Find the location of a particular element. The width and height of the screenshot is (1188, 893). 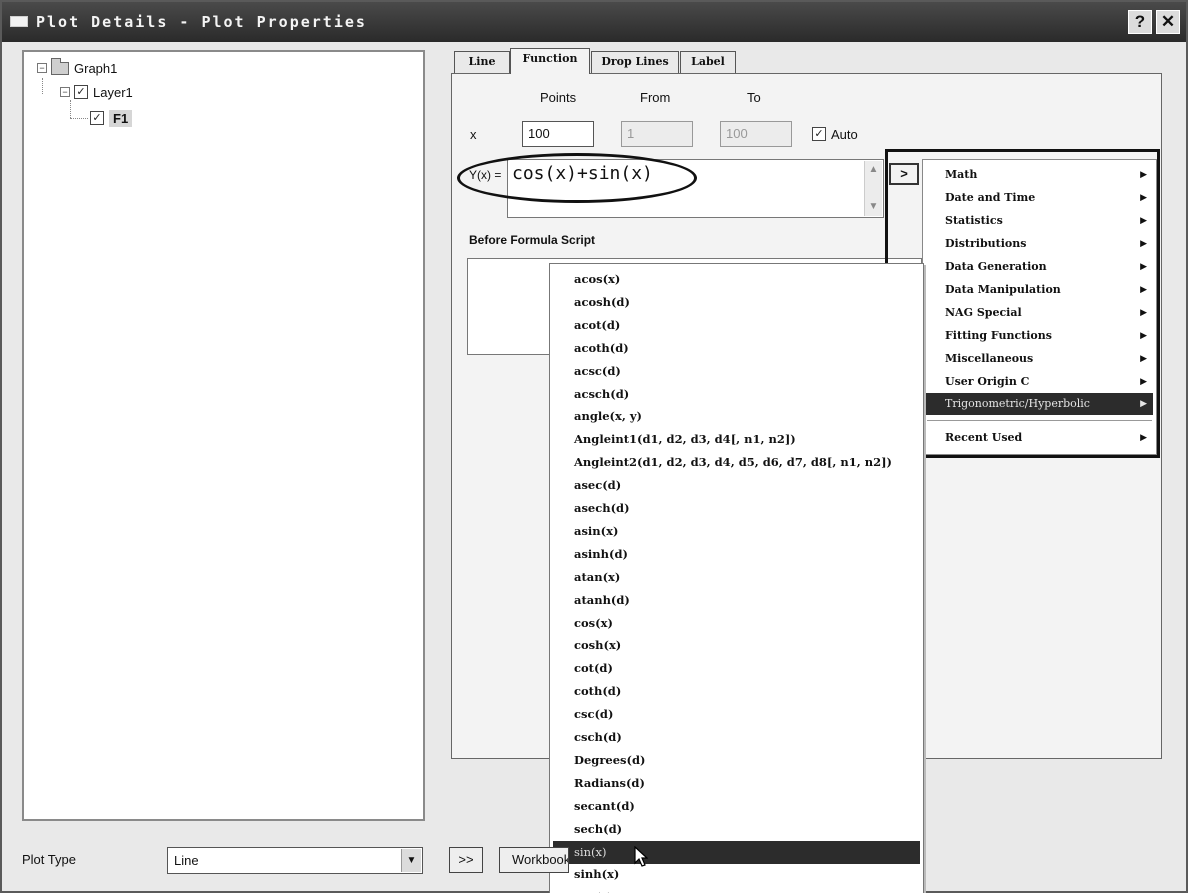

tree-item-graph1: − Graph1 is located at coordinates (77, 67).